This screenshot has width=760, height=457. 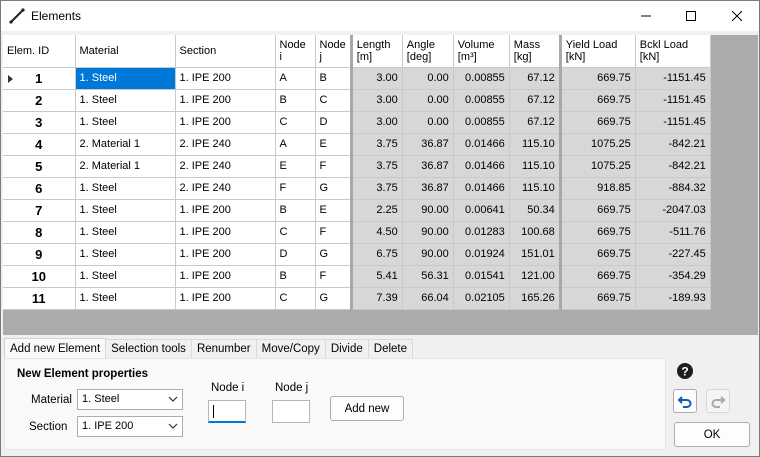 What do you see at coordinates (428, 51) in the screenshot?
I see `column-header-angle: Angle [deg]` at bounding box center [428, 51].